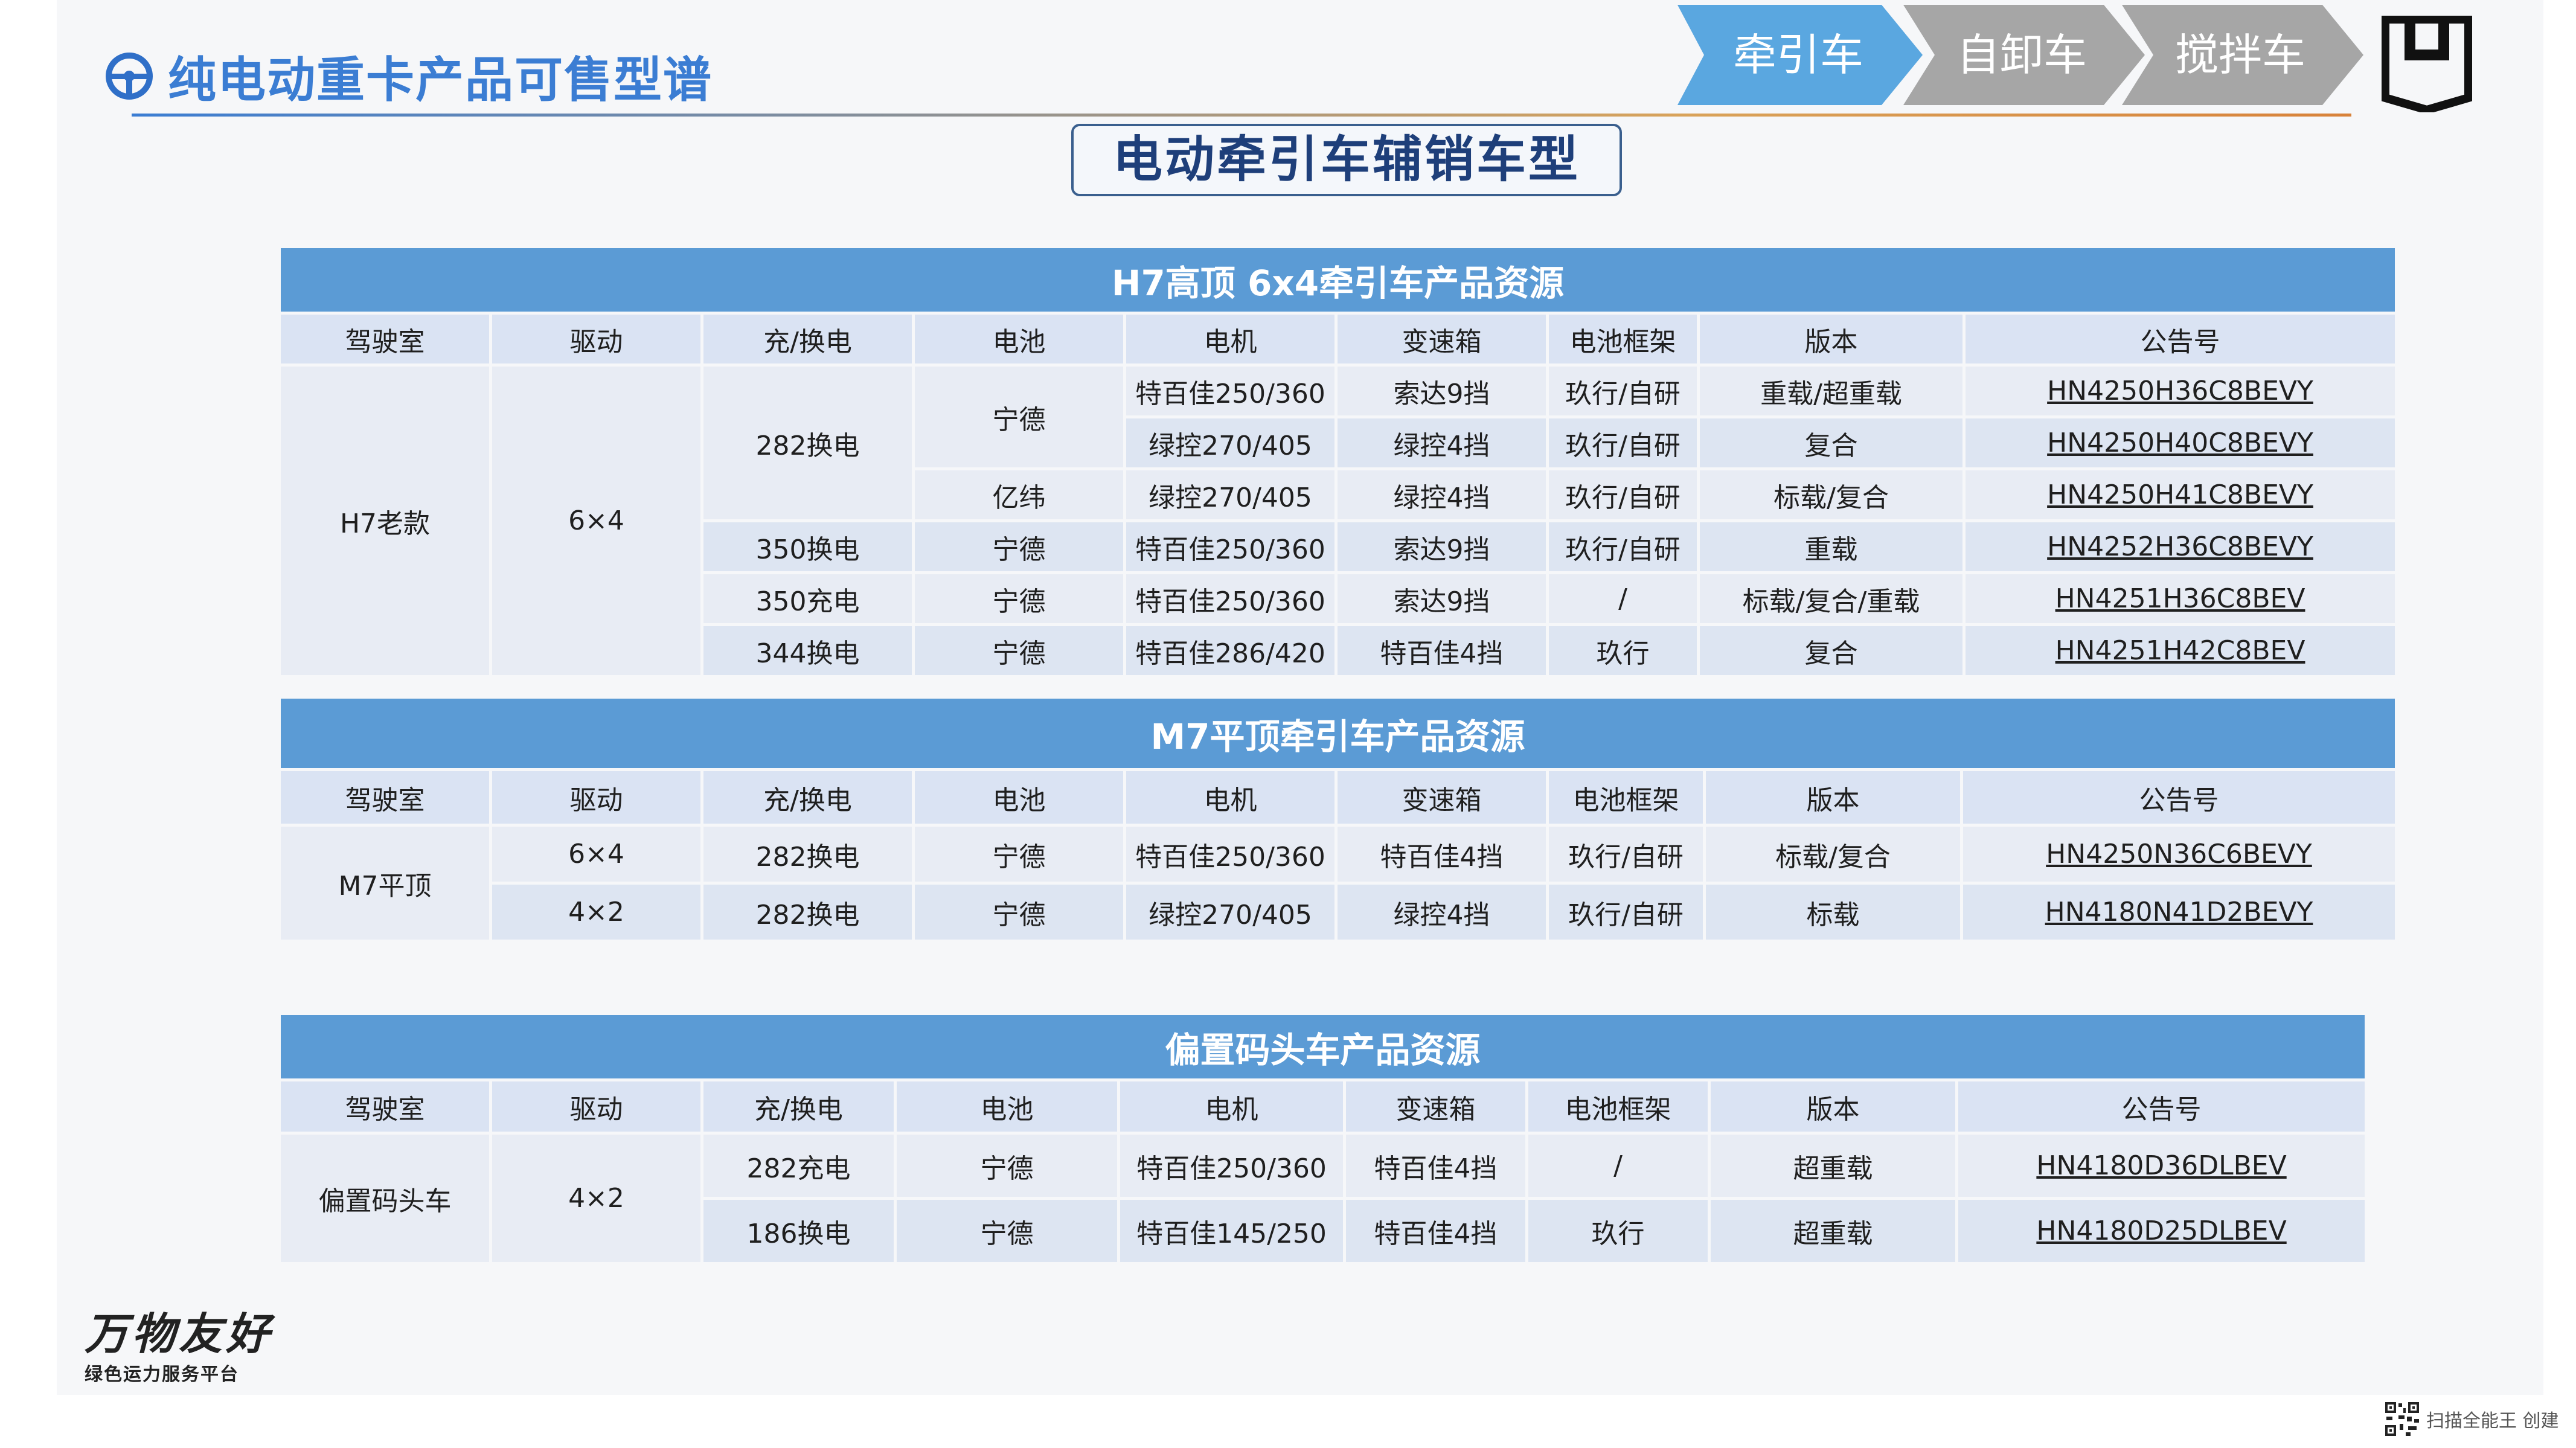  Describe the element at coordinates (129, 76) in the screenshot. I see `steering-wheel-icon` at that location.